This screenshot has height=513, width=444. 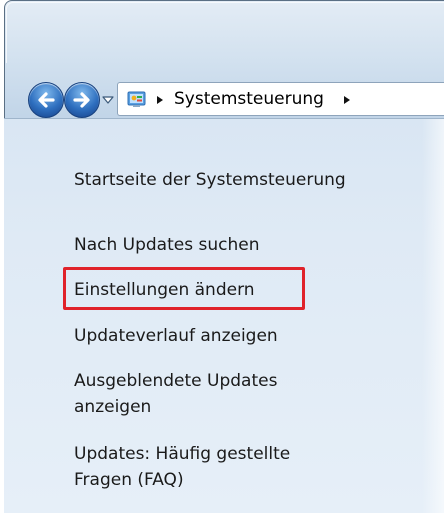 What do you see at coordinates (225, 32) in the screenshot?
I see `frame-highlight` at bounding box center [225, 32].